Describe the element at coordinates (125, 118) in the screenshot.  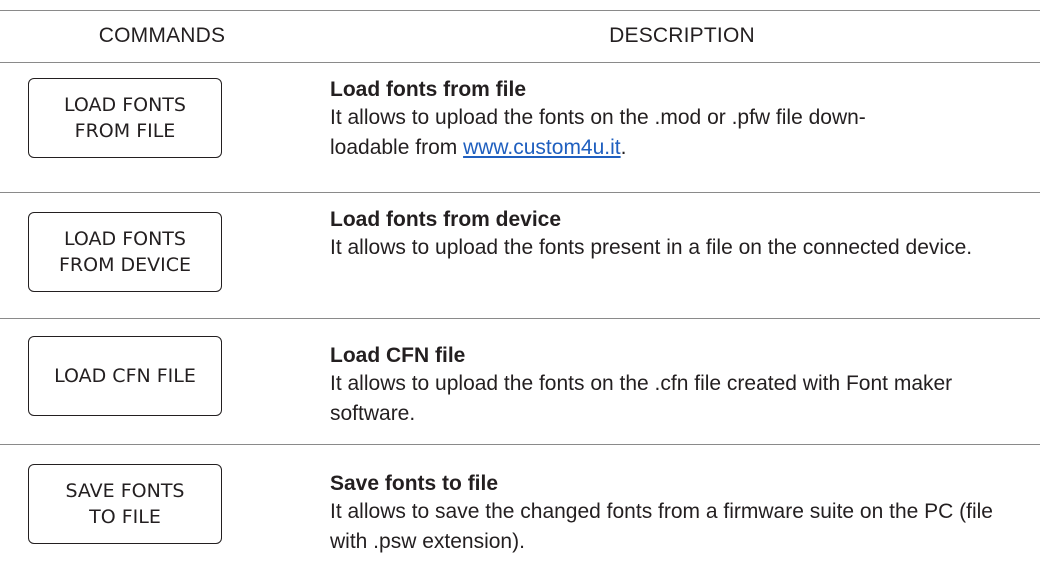
I see `load-fonts-from-file-button: LOAD FONTS FROM FILE` at that location.